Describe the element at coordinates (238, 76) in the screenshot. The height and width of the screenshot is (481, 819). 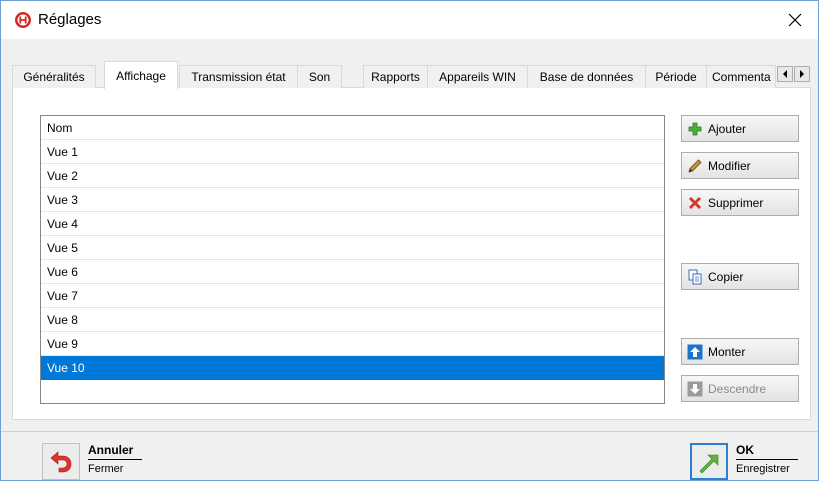
I see `tab-transmission-etat: Transmission état` at that location.